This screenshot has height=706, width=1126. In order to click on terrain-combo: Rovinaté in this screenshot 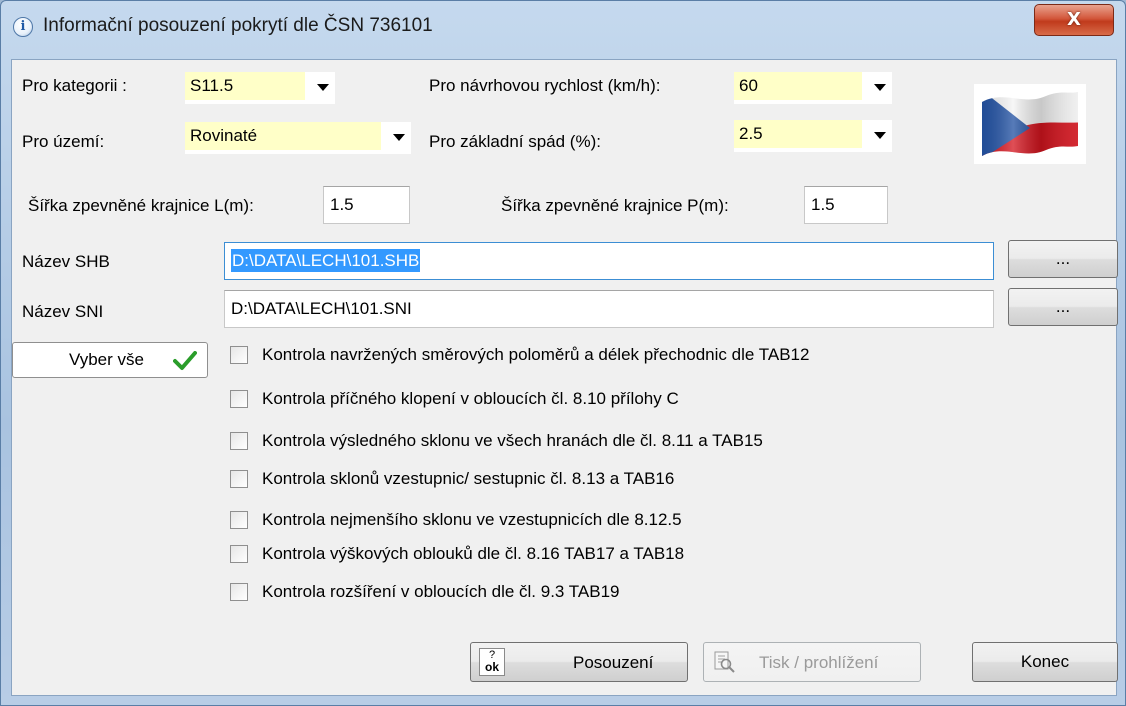, I will do `click(298, 138)`.